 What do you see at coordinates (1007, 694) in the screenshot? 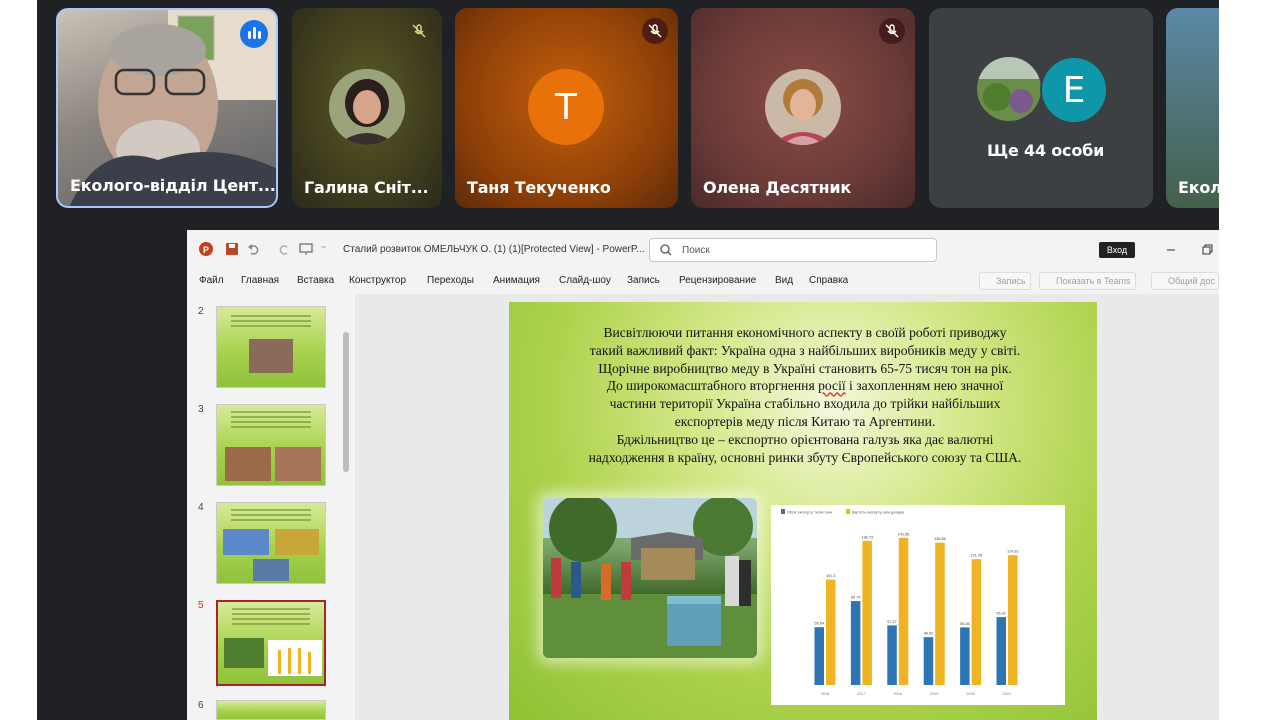
I see `x-tick-label: 2021` at bounding box center [1007, 694].